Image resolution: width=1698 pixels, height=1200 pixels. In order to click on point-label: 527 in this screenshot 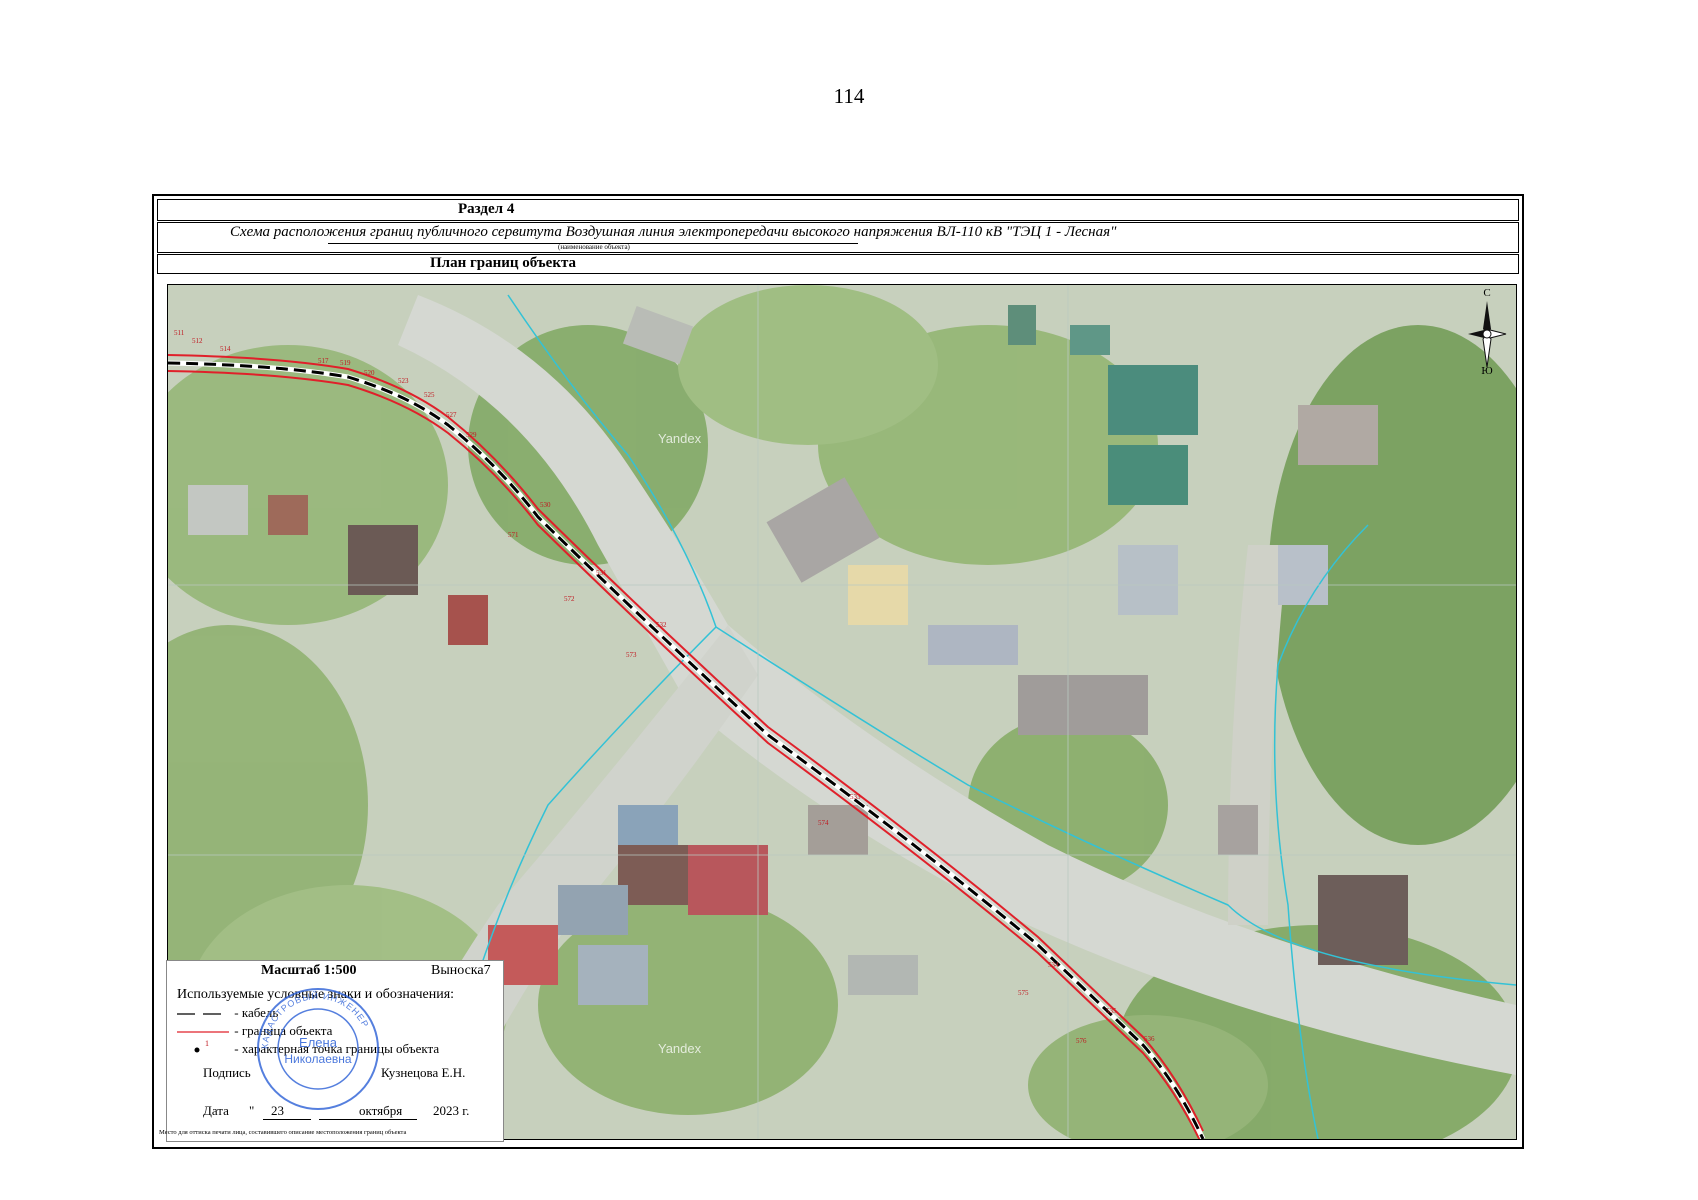, I will do `click(451, 415)`.